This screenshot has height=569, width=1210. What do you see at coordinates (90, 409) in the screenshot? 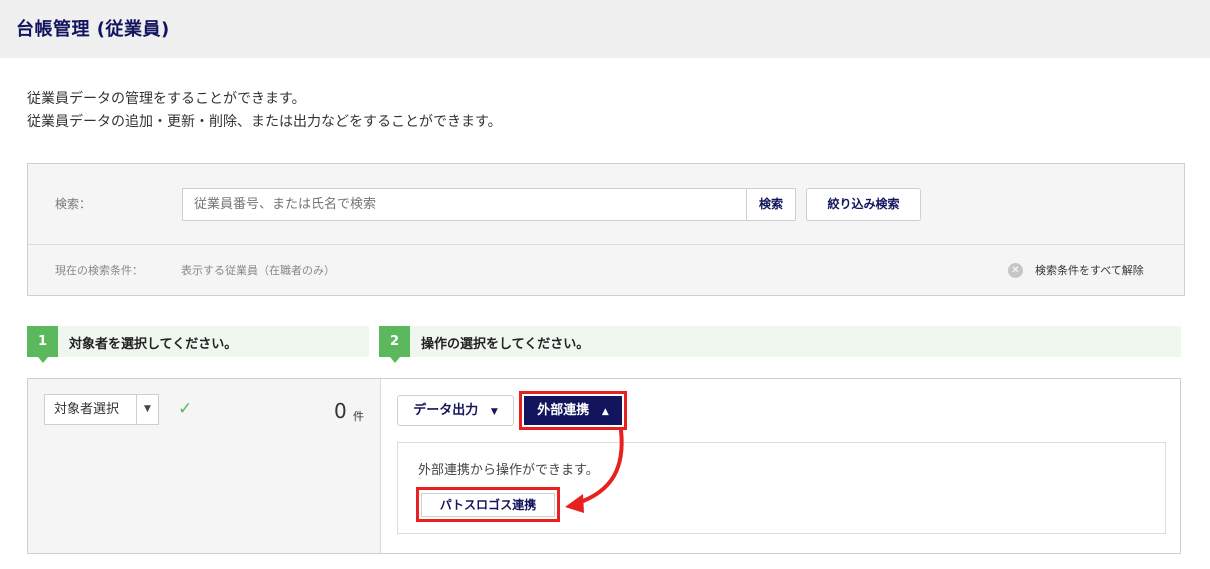
I see `target-select-button: 対象者選択` at bounding box center [90, 409].